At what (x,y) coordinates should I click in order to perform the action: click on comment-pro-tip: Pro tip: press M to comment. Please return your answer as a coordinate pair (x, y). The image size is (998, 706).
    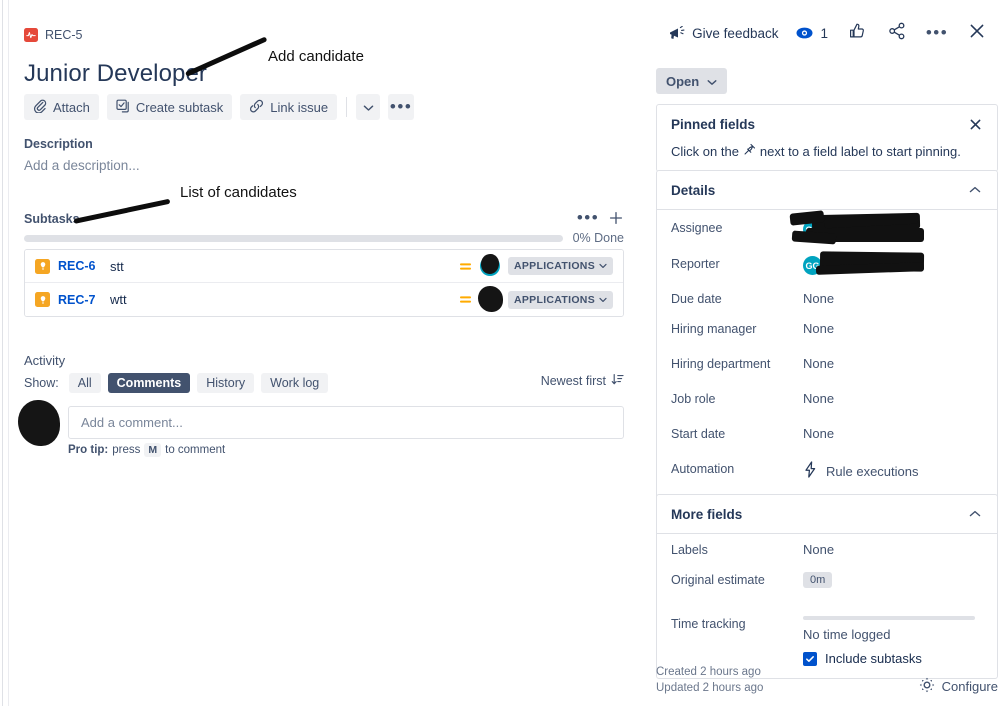
    Looking at the image, I should click on (346, 450).